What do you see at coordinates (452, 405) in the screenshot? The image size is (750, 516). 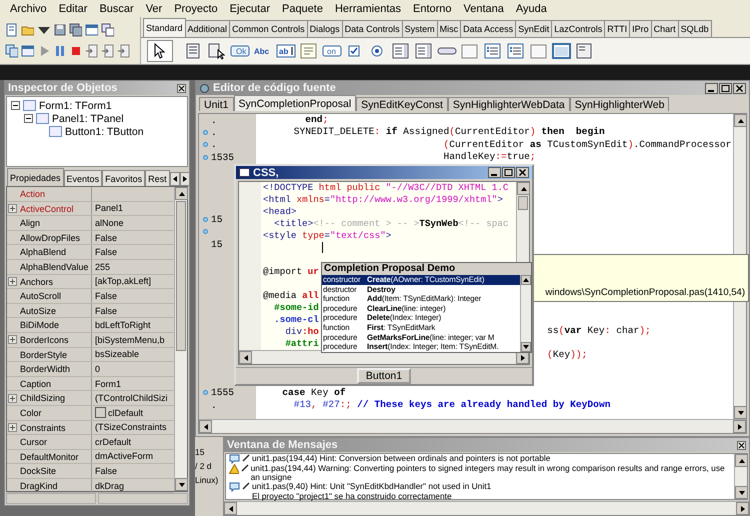 I see `code-line: #13, #27:; // These keys are already handled by KeyDown` at bounding box center [452, 405].